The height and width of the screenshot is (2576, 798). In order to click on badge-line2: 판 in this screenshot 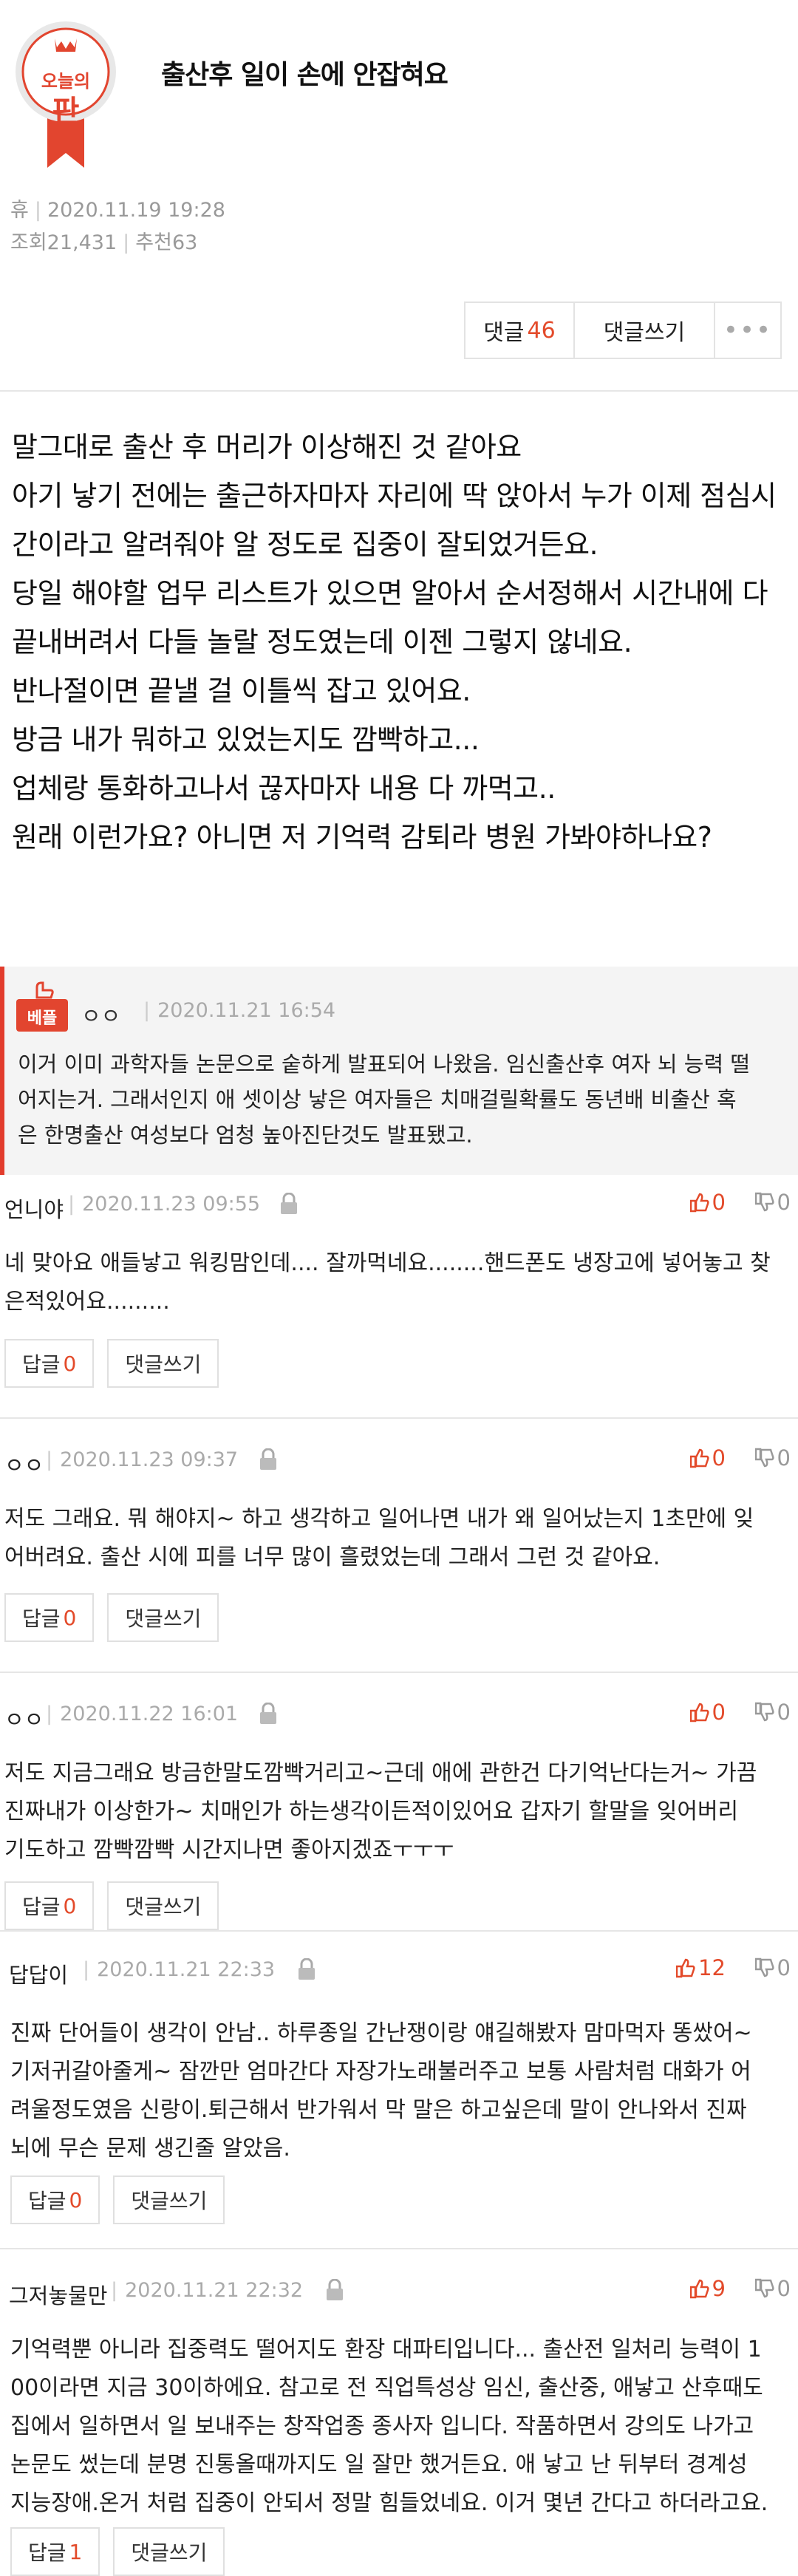, I will do `click(66, 112)`.